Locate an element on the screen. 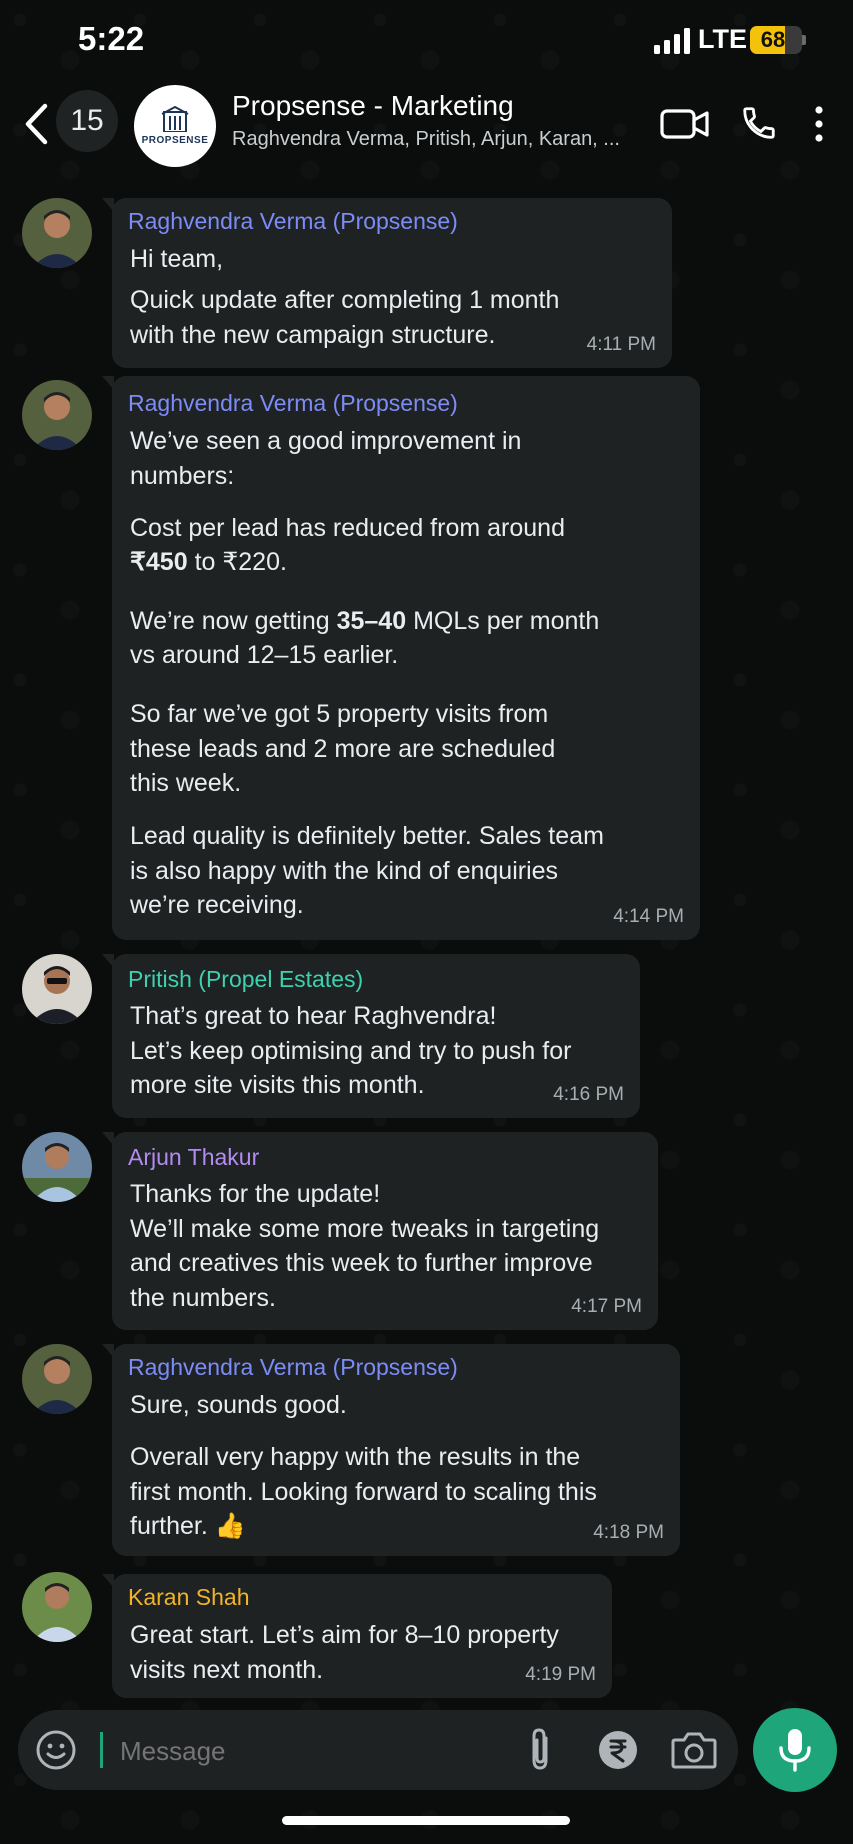 This screenshot has height=1844, width=853. network-type: LTE is located at coordinates (722, 39).